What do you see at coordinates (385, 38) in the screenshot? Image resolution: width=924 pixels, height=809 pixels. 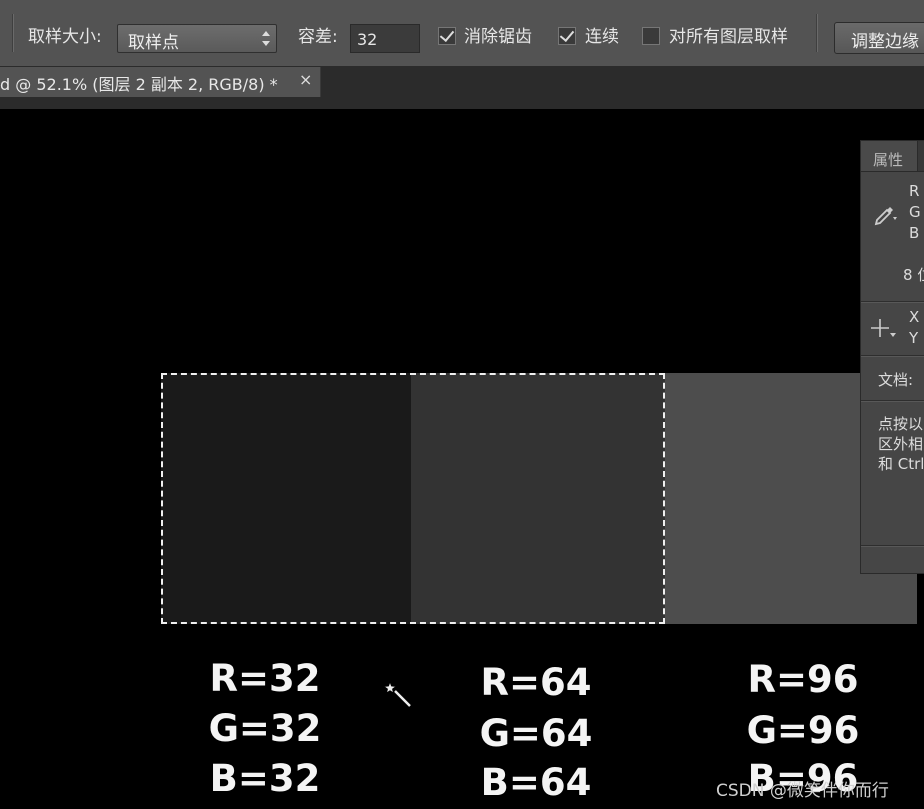 I see `tolerance-input: 32` at bounding box center [385, 38].